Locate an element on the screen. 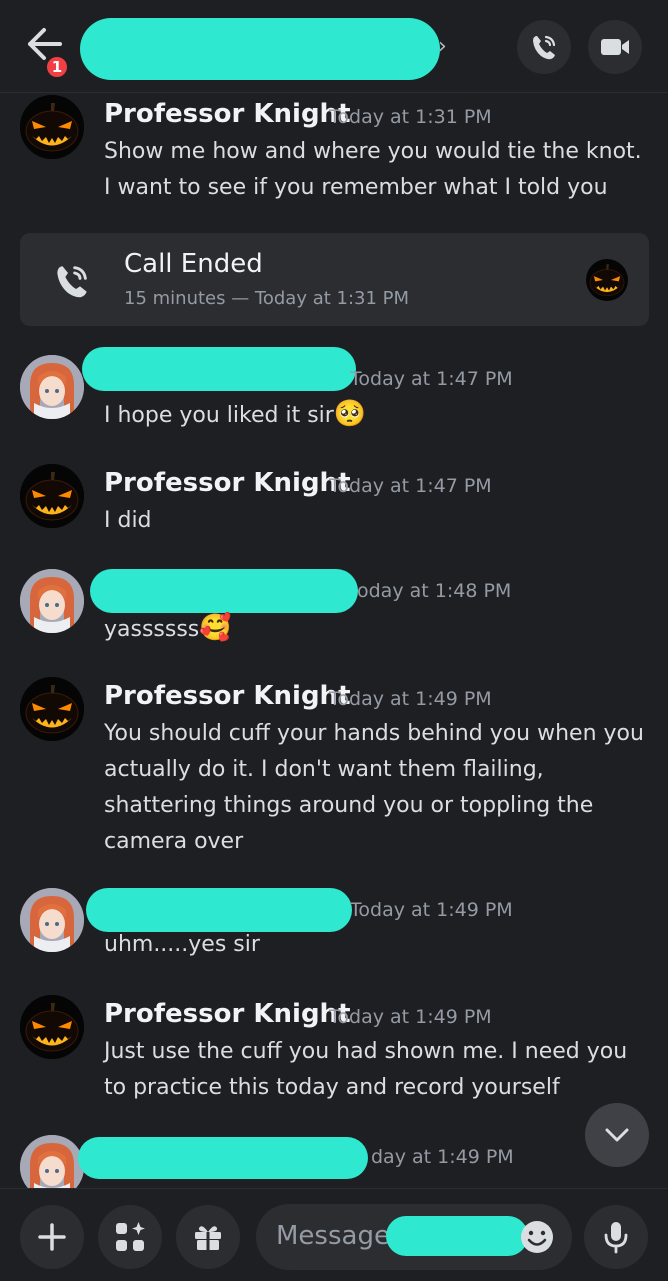 This screenshot has height=1281, width=668. apps-button is located at coordinates (130, 1237).